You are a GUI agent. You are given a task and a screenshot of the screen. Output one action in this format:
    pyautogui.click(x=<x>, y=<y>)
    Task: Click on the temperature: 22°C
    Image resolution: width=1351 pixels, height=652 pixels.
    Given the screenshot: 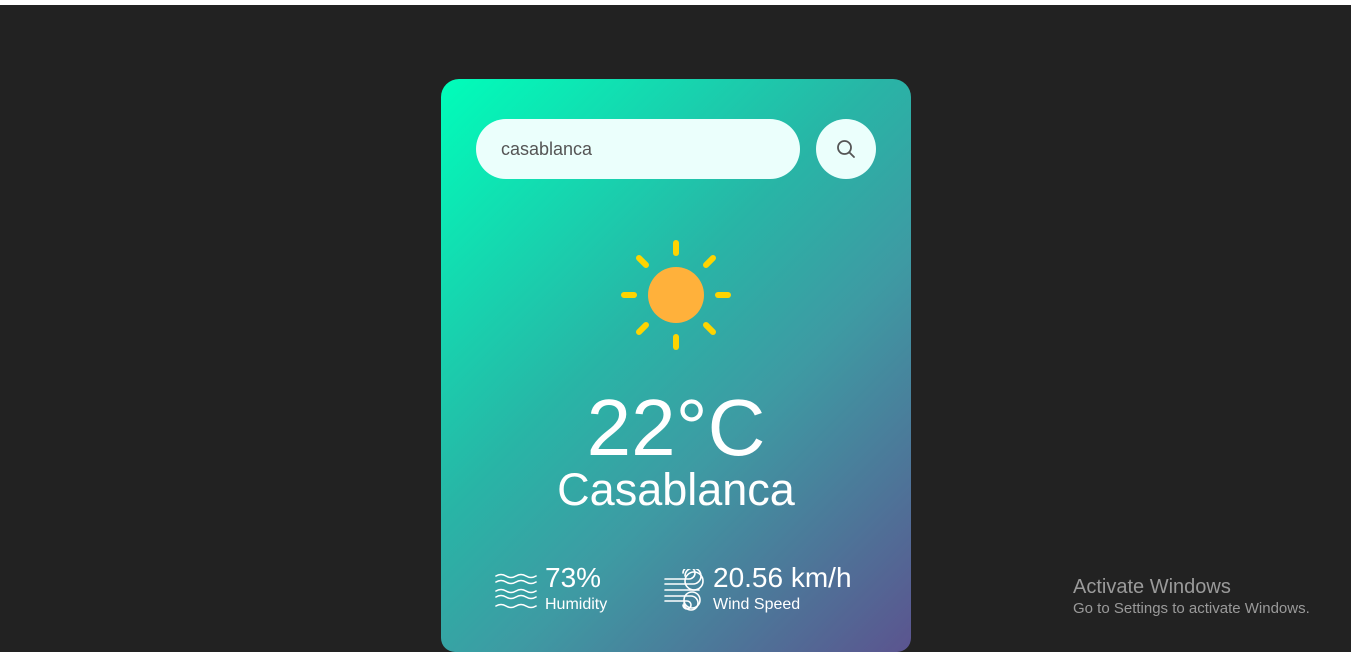 What is the action you would take?
    pyautogui.click(x=676, y=427)
    